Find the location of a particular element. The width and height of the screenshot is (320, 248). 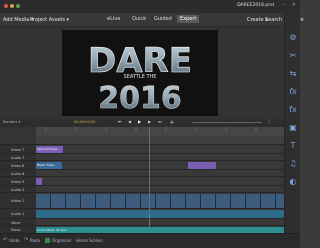

project-assets-menu: Project Assets ▾ is located at coordinates (49, 20).